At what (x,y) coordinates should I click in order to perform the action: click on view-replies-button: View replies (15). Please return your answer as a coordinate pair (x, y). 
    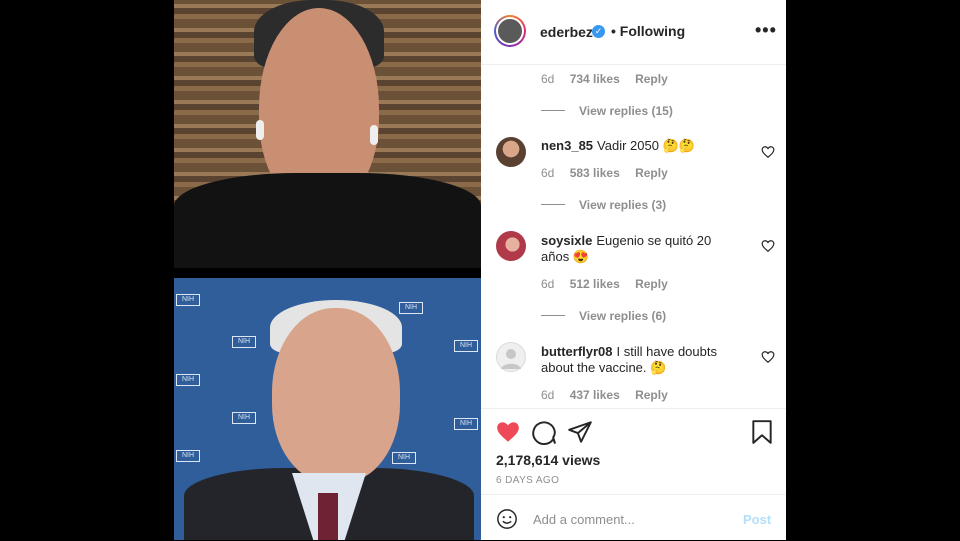
    Looking at the image, I should click on (607, 110).